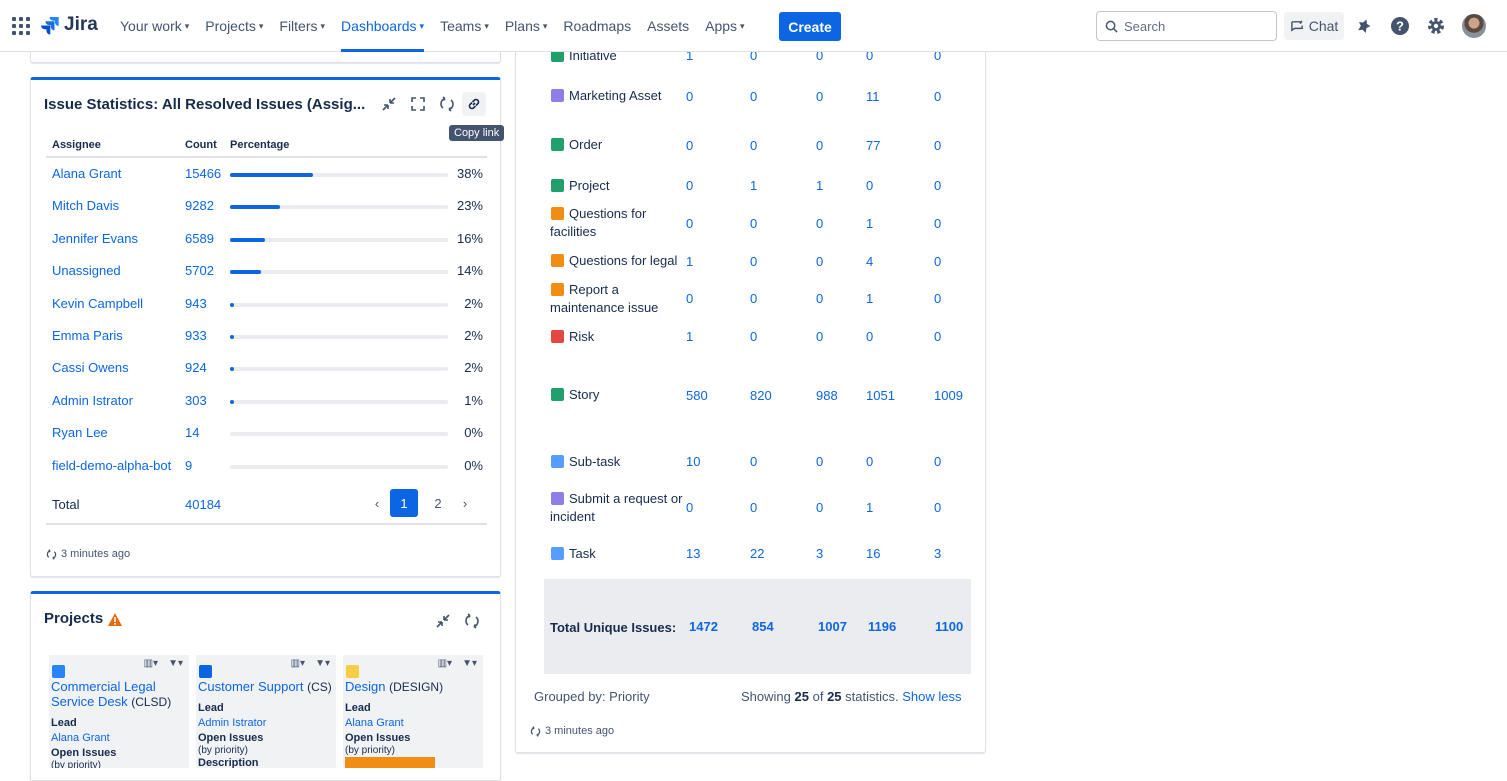 This screenshot has height=781, width=1507. Describe the element at coordinates (389, 104) in the screenshot. I see `minimize-icon` at that location.